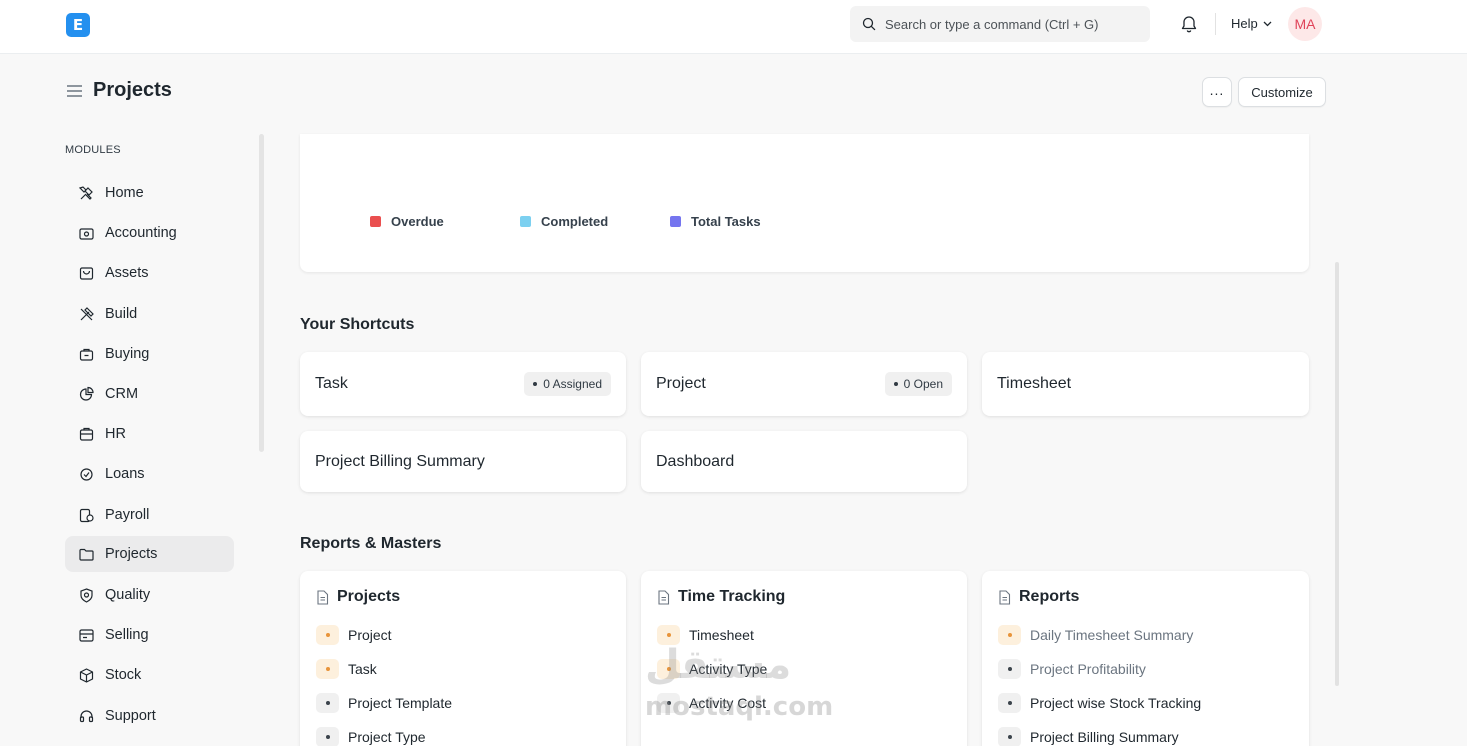  Describe the element at coordinates (86, 675) in the screenshot. I see `stock-icon` at that location.